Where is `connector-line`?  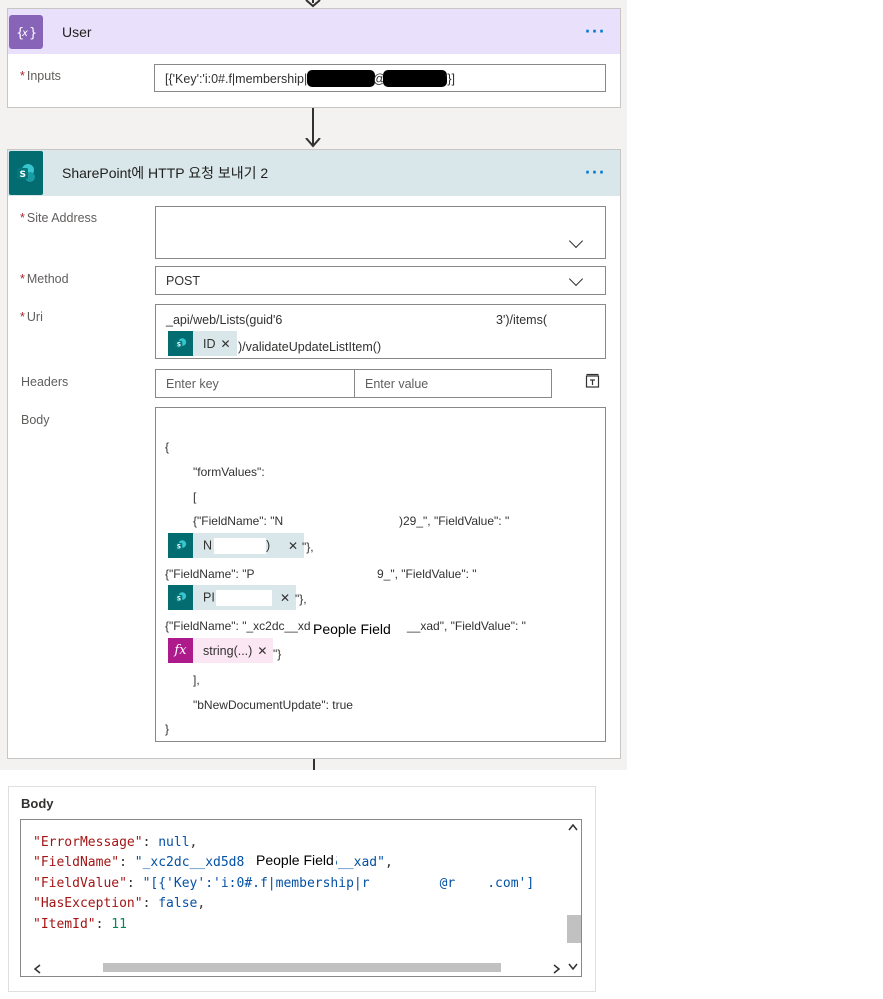 connector-line is located at coordinates (314, 764).